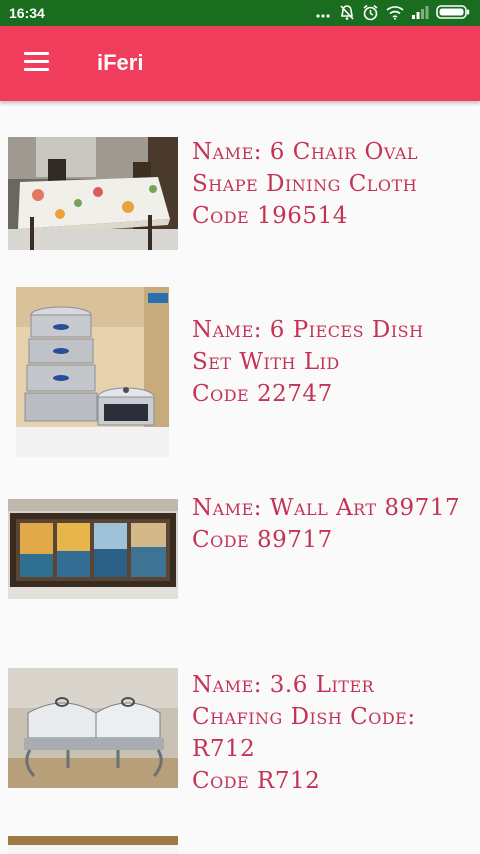  Describe the element at coordinates (308, 346) in the screenshot. I see `product-name: Name: 6 Pieces Dish Set With Lid` at that location.